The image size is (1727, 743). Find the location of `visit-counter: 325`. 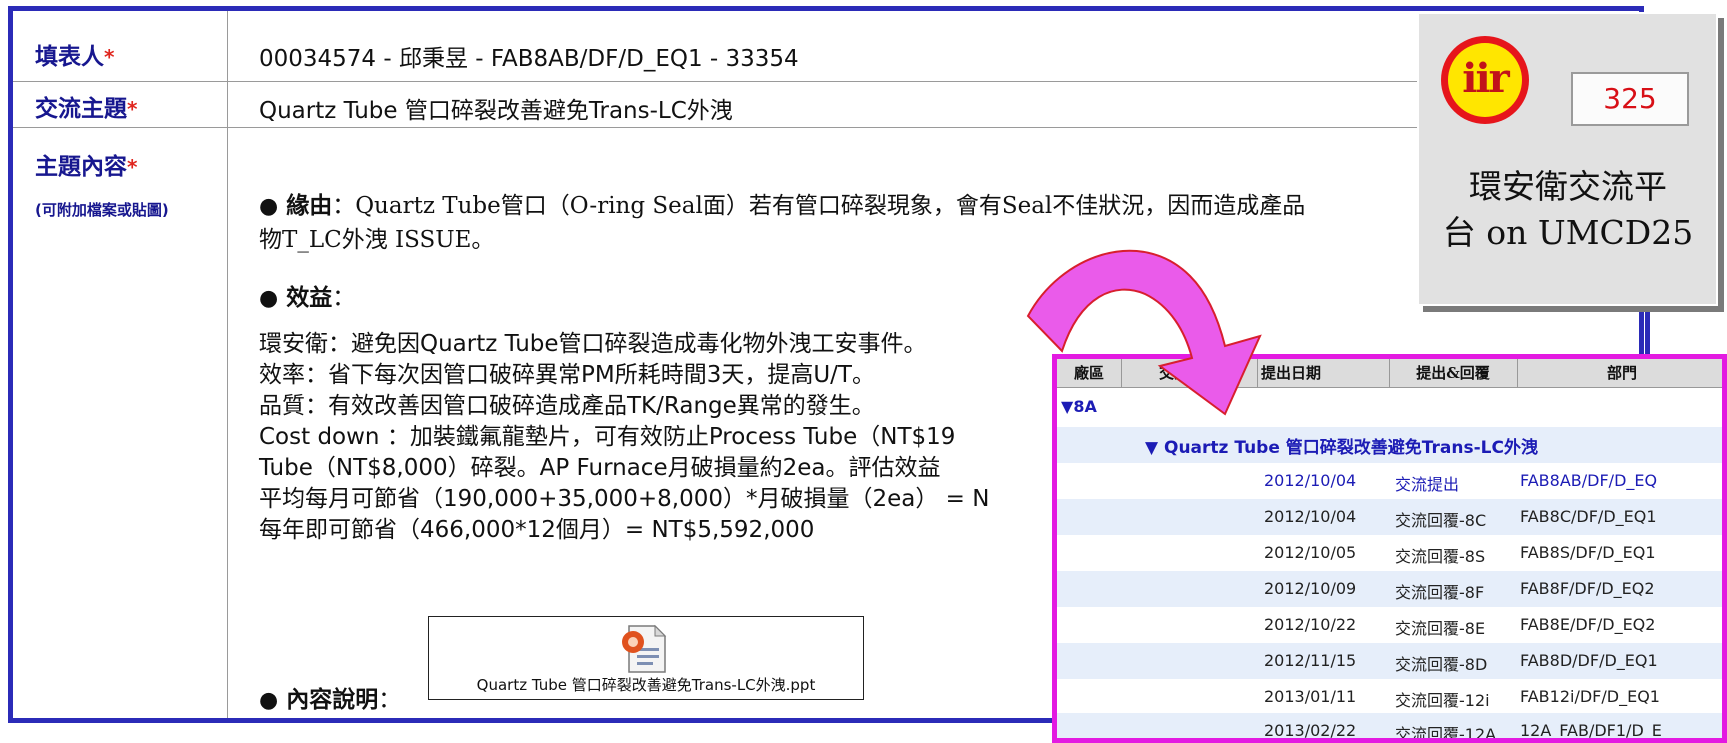

visit-counter: 325 is located at coordinates (1630, 99).